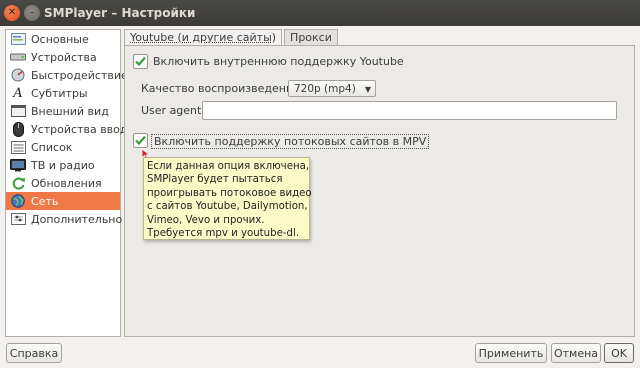 The image size is (640, 368). What do you see at coordinates (18, 111) in the screenshot?
I see `appearance-icon` at bounding box center [18, 111].